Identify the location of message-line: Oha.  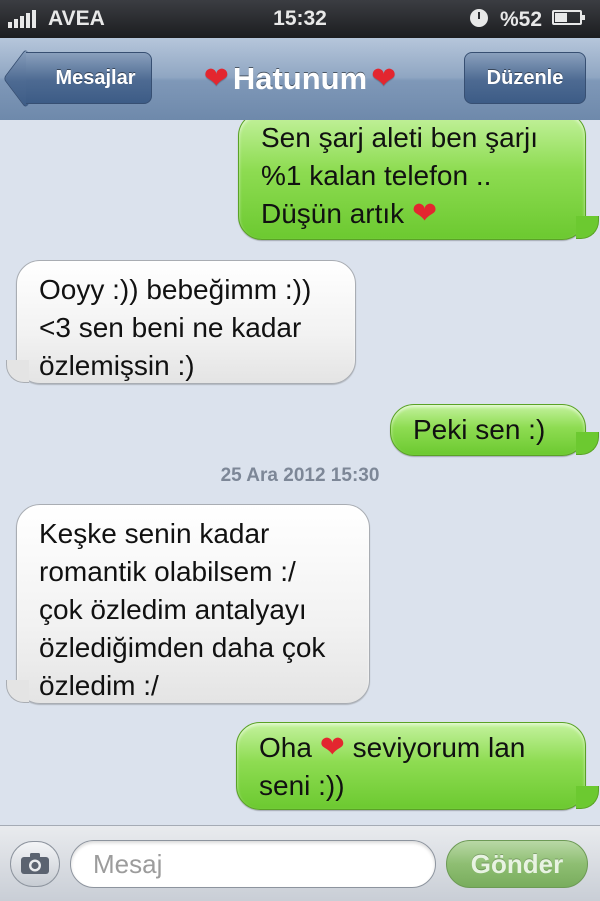
(285, 747).